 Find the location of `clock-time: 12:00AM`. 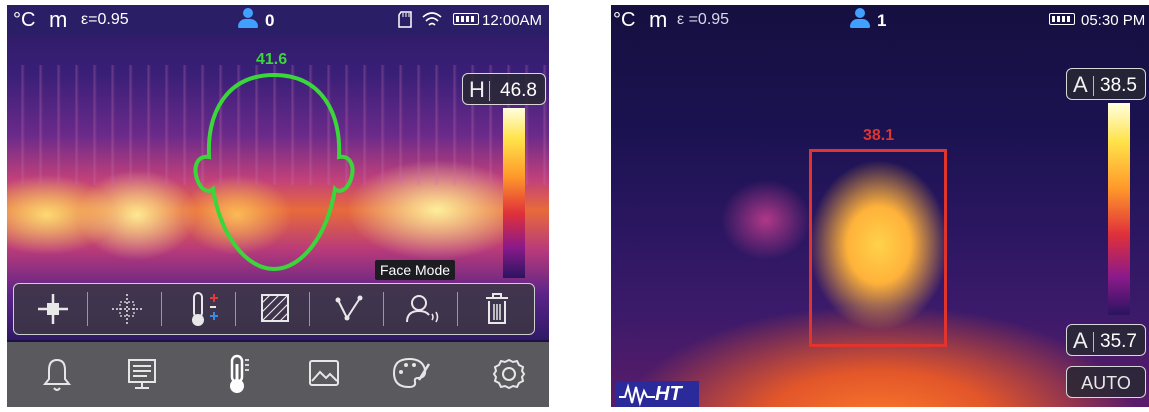

clock-time: 12:00AM is located at coordinates (512, 20).